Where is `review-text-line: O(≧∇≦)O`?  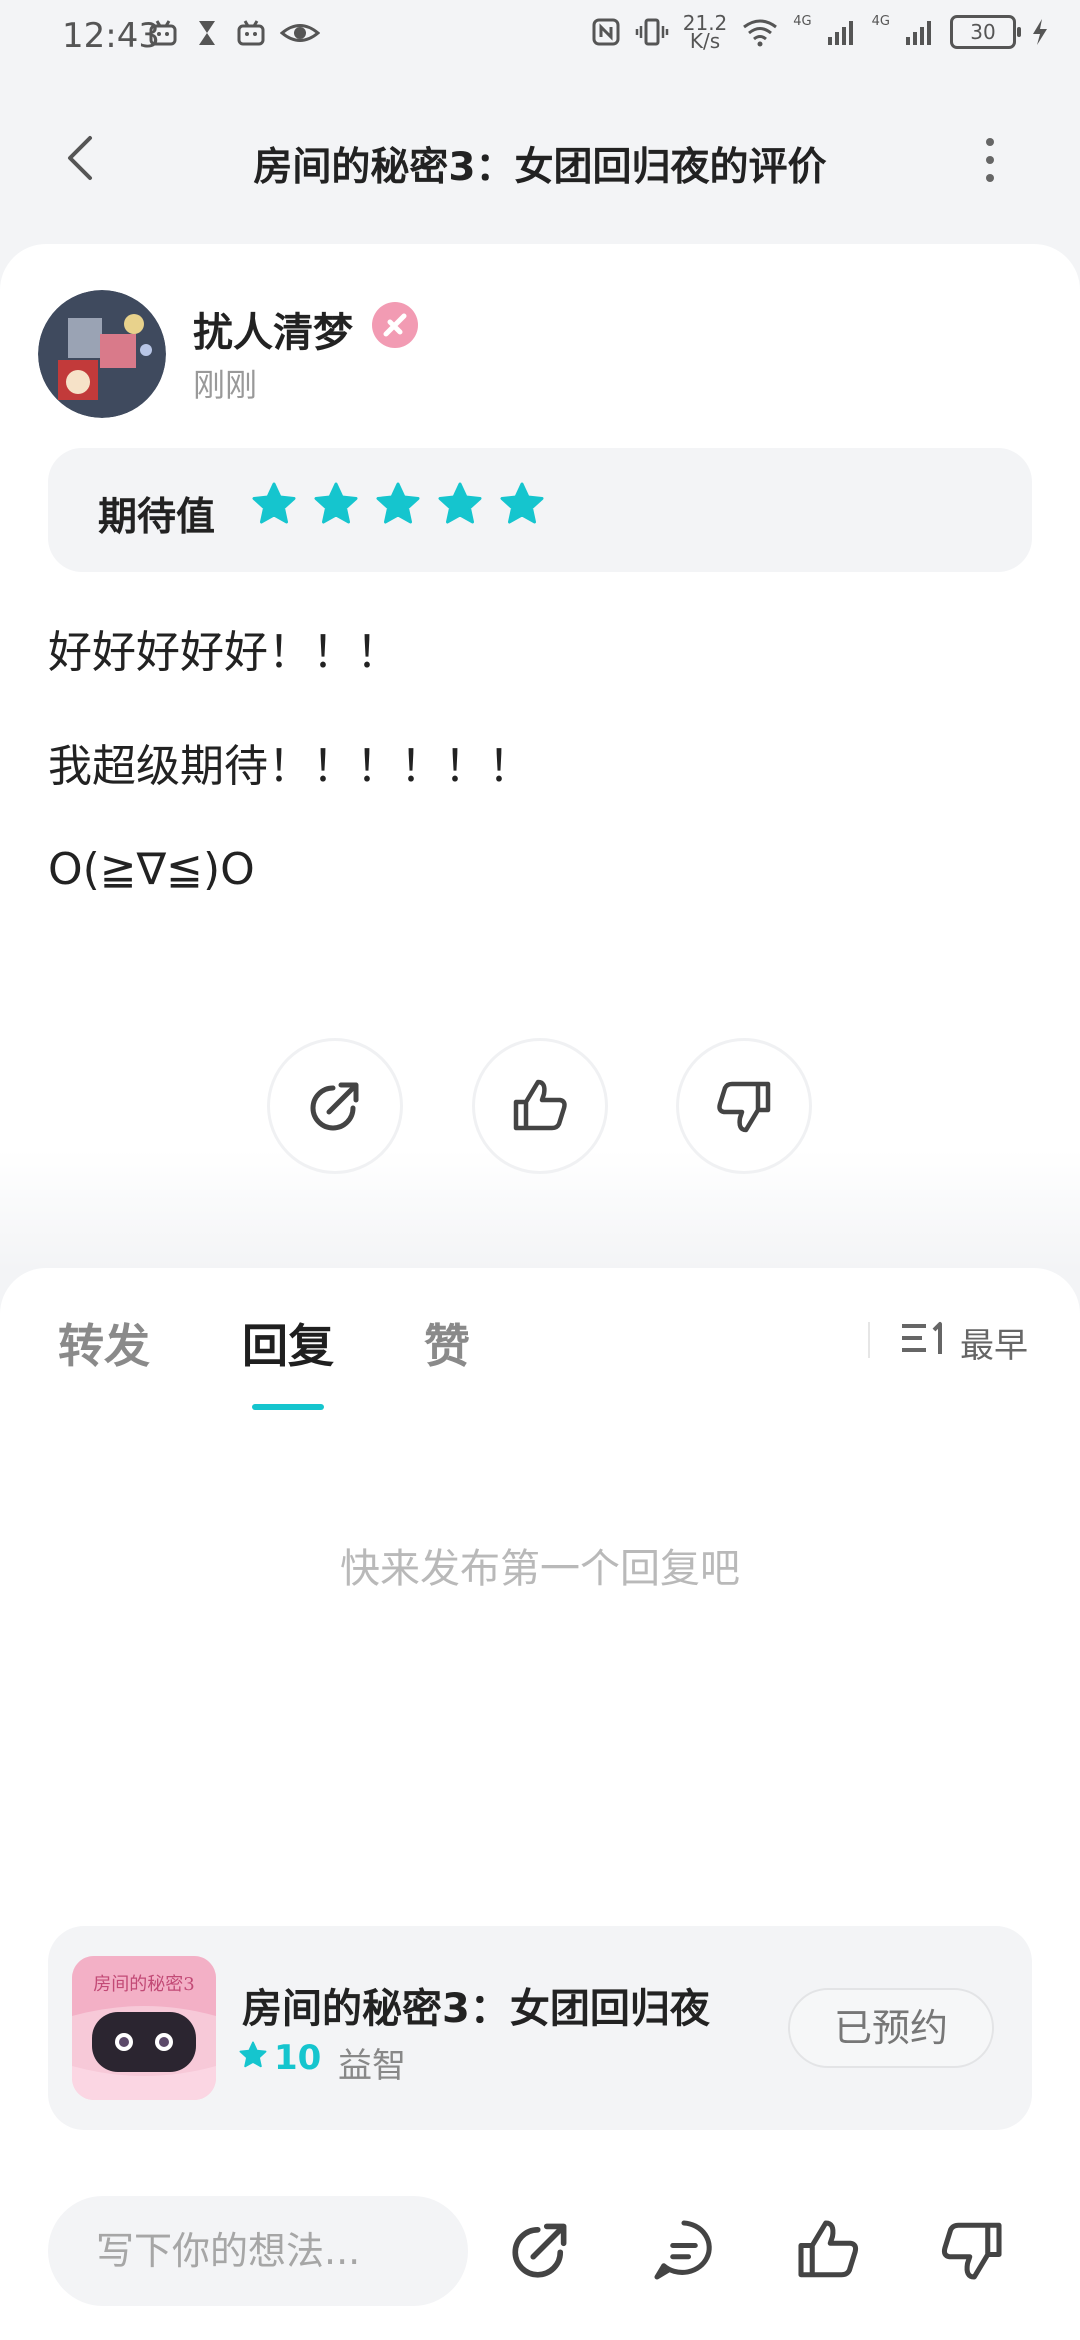 review-text-line: O(≧∇≦)O is located at coordinates (151, 869).